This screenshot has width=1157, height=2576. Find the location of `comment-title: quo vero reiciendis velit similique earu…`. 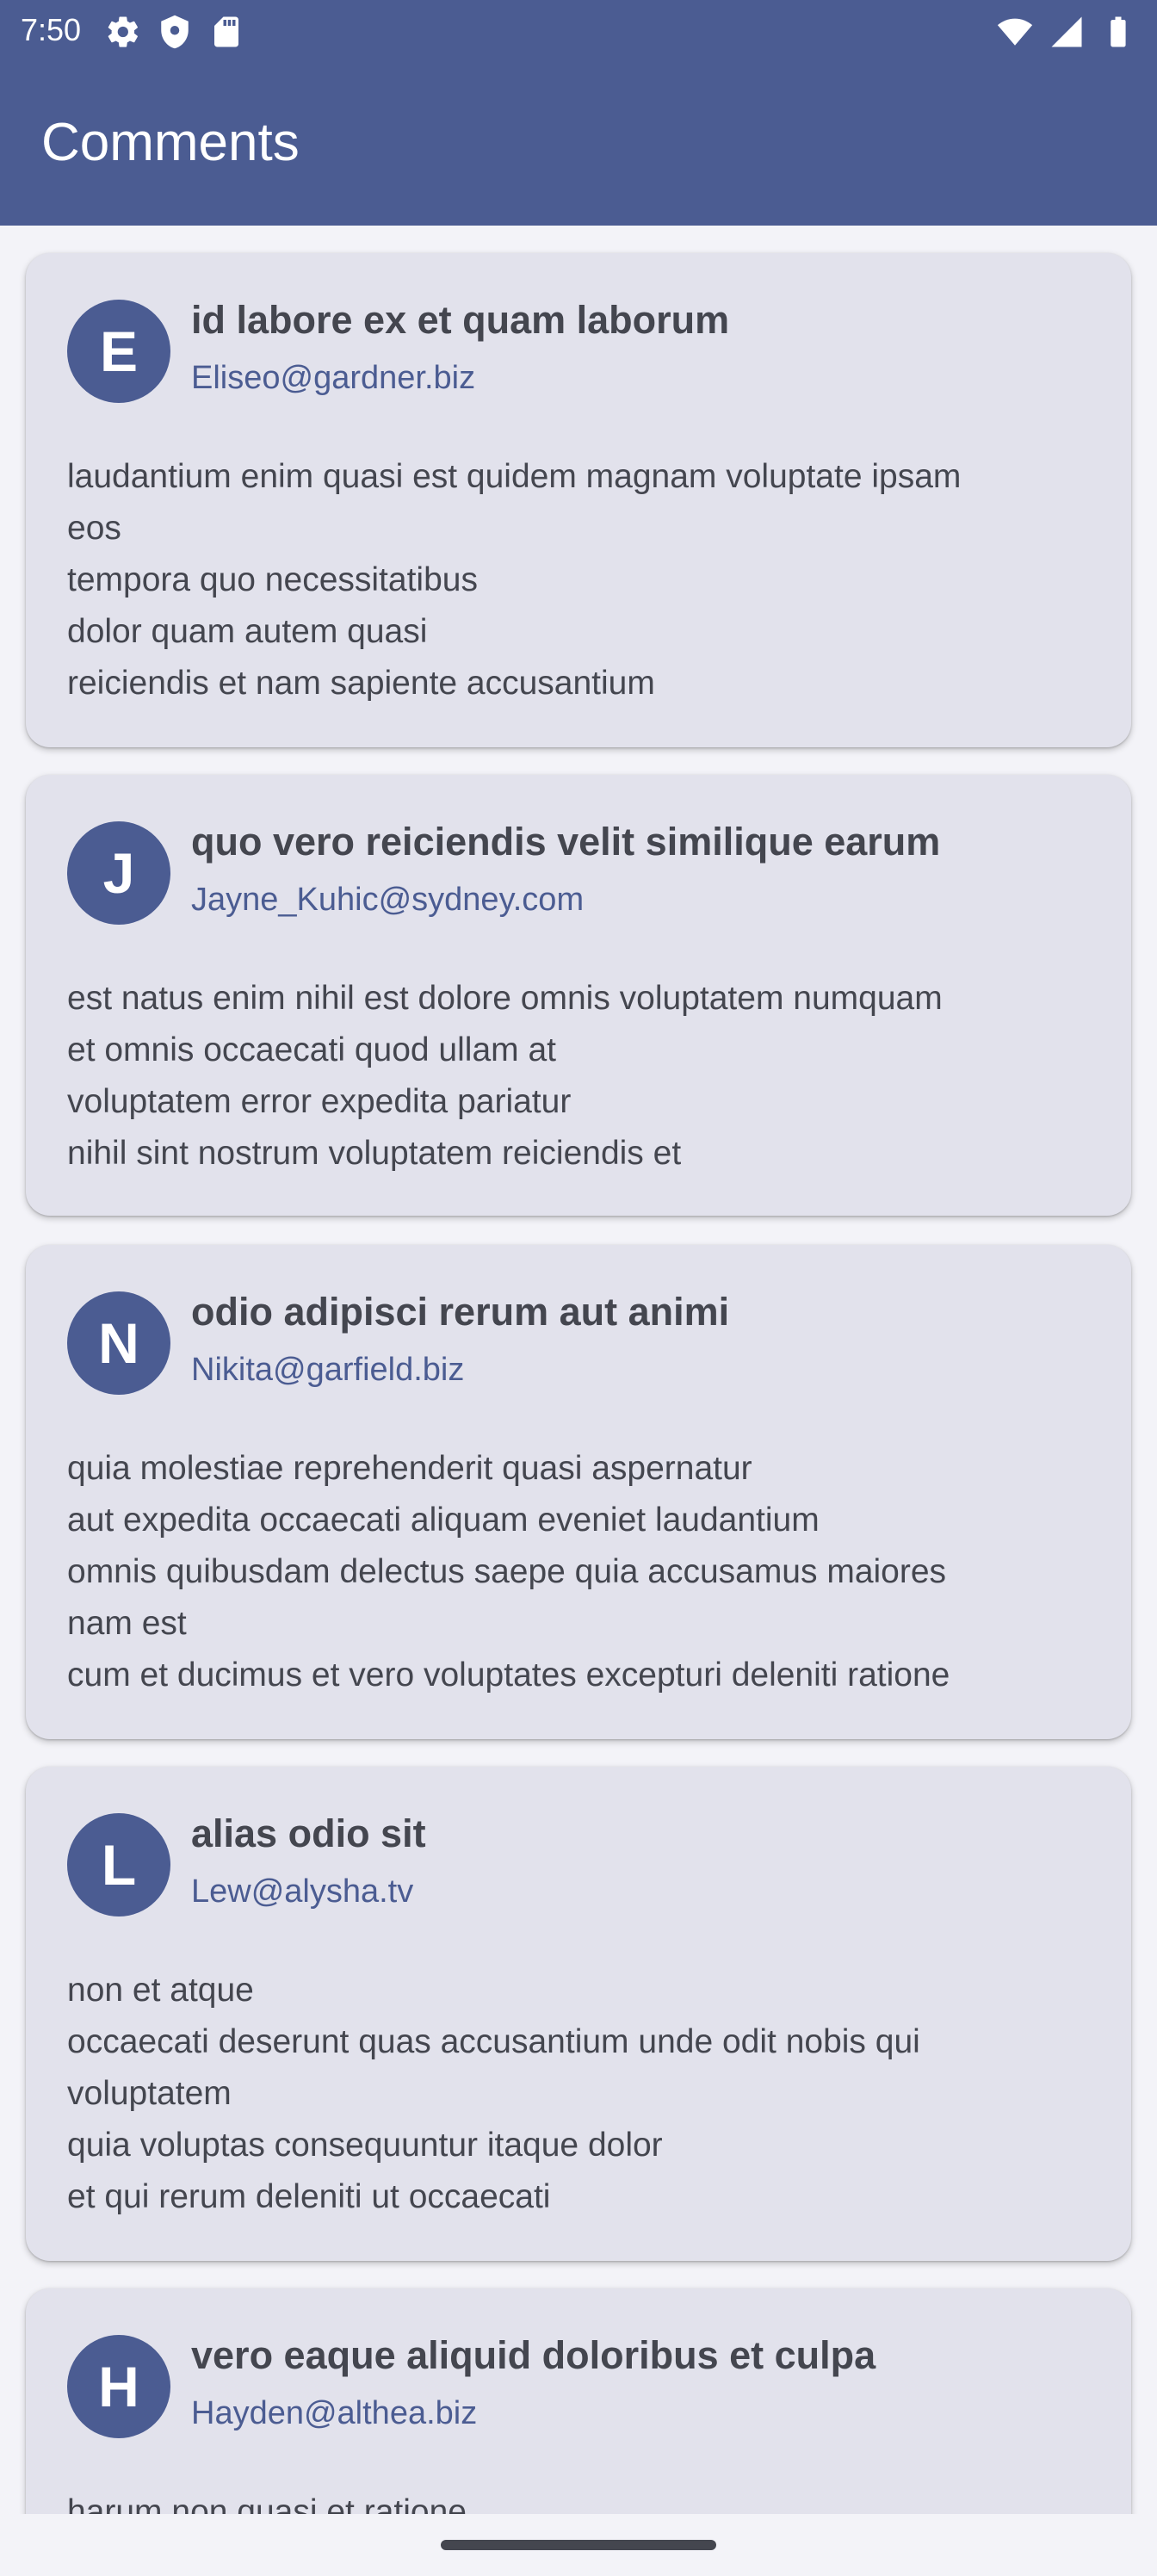

comment-title: quo vero reiciendis velit similique earu… is located at coordinates (566, 842).